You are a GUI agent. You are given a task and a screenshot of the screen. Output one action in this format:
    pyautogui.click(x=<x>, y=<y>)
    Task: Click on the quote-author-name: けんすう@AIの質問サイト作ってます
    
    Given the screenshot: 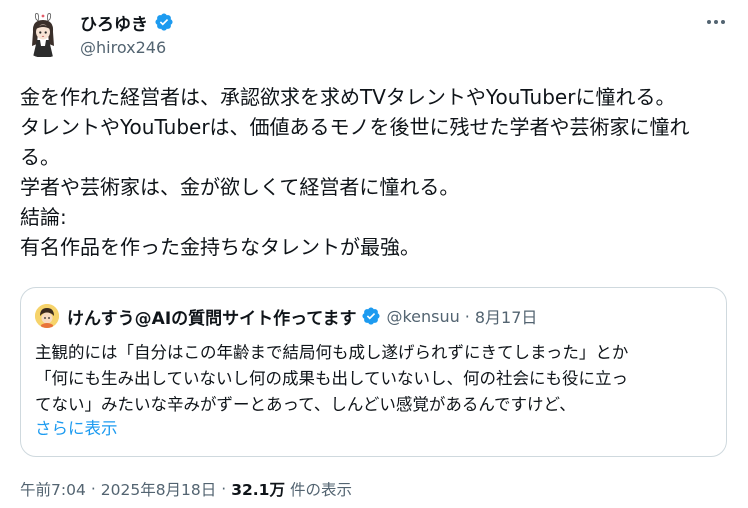 What is the action you would take?
    pyautogui.click(x=211, y=316)
    